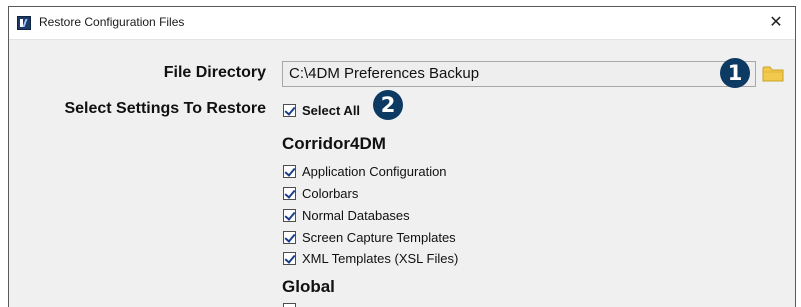 The image size is (801, 307). I want to click on setting-item: Application Configuration, so click(365, 171).